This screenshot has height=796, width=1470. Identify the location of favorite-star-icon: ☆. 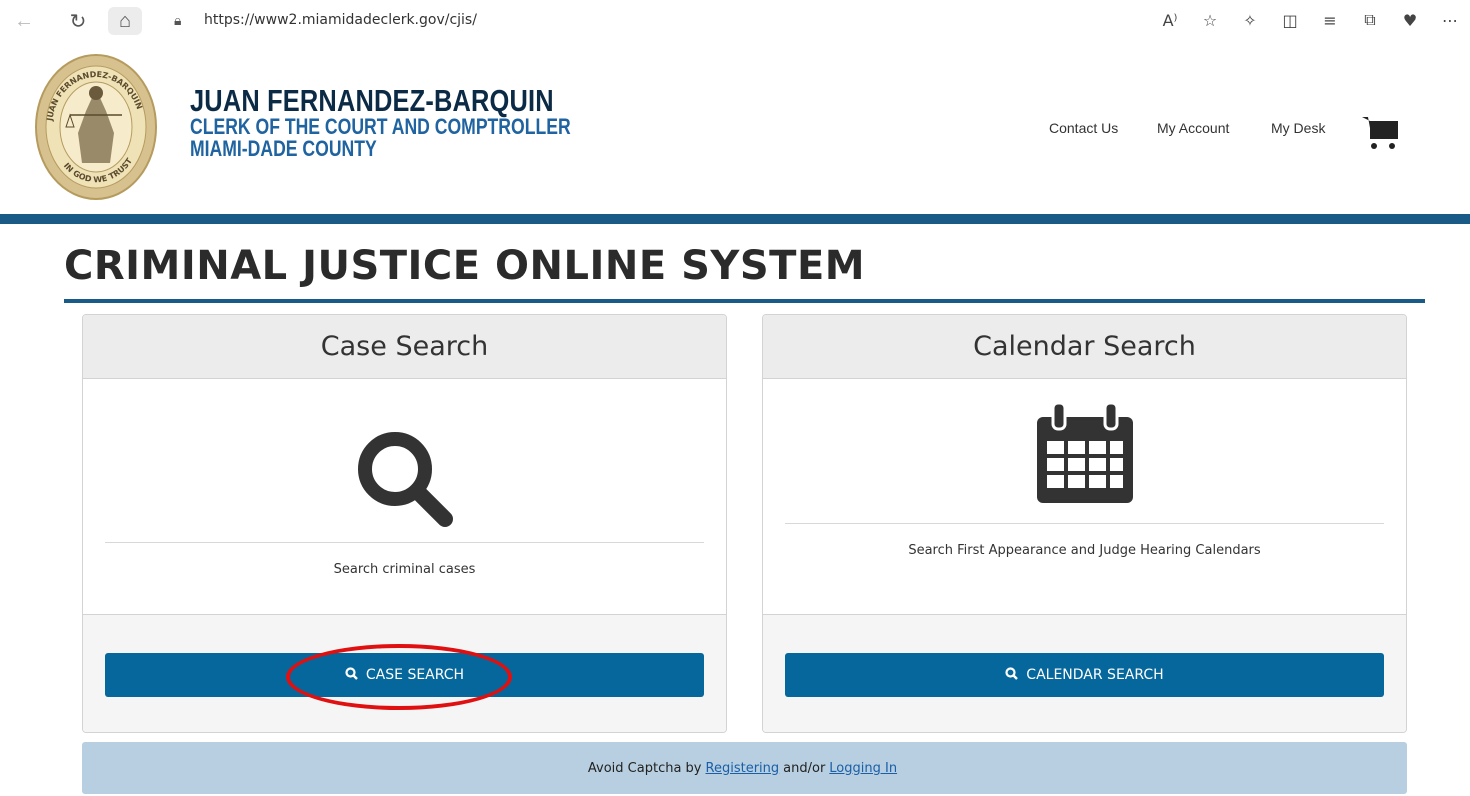
(1210, 20).